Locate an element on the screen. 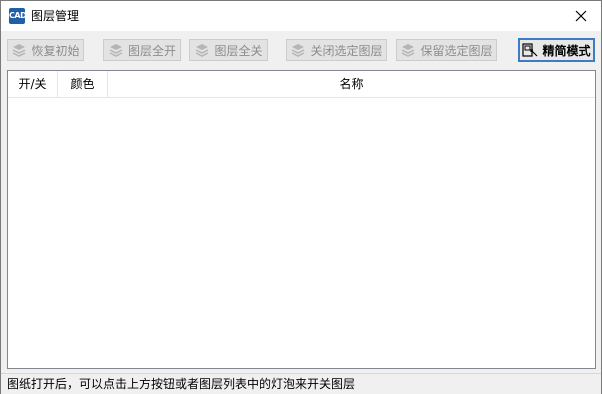 This screenshot has width=602, height=394. close-button is located at coordinates (581, 16).